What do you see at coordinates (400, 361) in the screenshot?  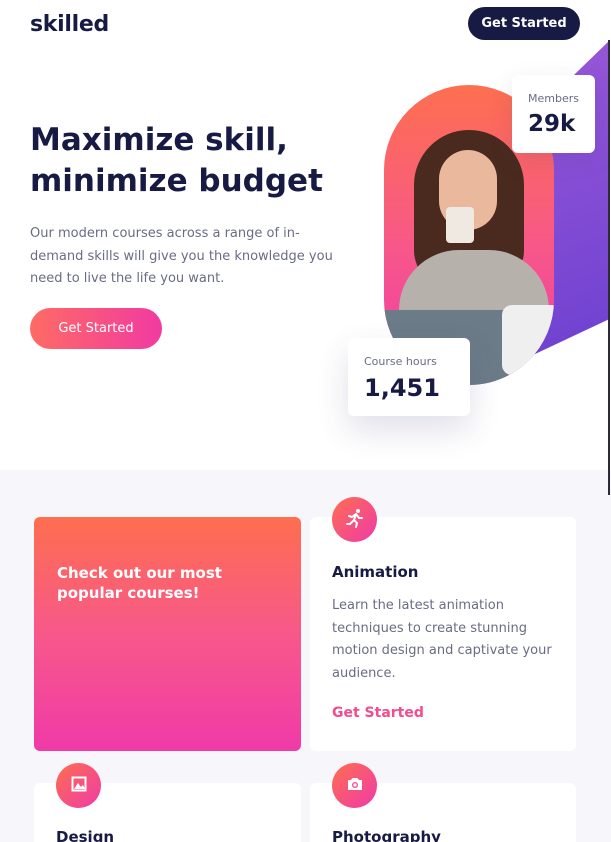 I see `course-hours-label: Course hours` at bounding box center [400, 361].